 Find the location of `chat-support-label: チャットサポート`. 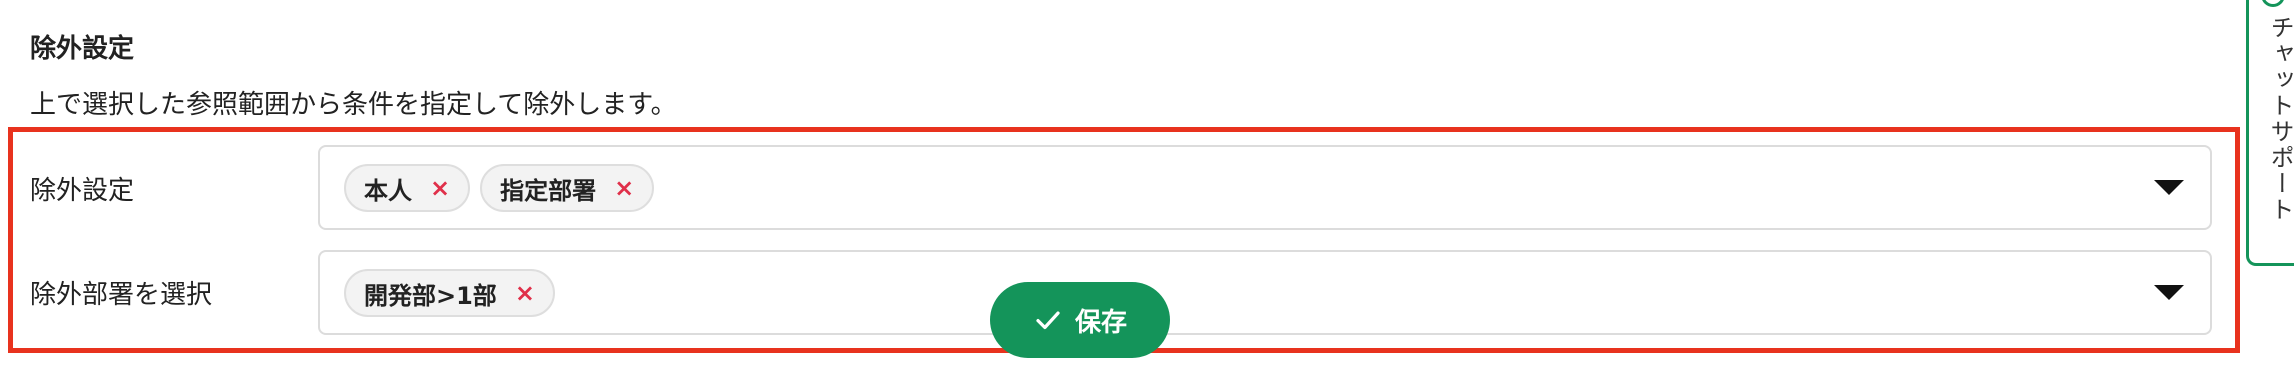

chat-support-label: チャットサポート is located at coordinates (2280, 119).